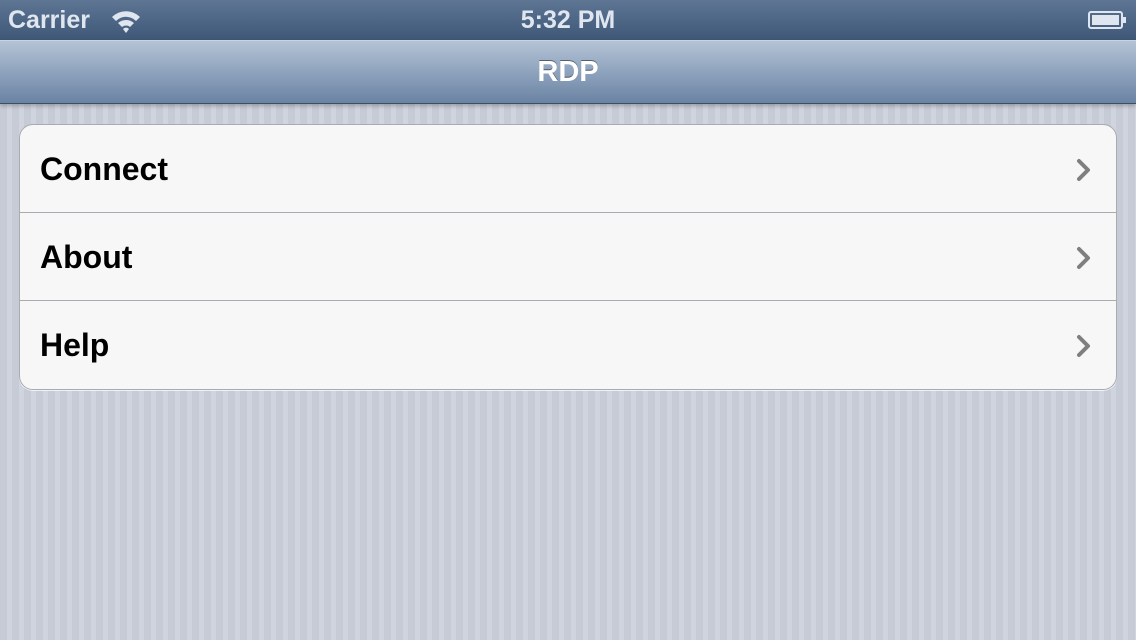 This screenshot has height=640, width=1136. I want to click on menu-item-label: Help, so click(75, 345).